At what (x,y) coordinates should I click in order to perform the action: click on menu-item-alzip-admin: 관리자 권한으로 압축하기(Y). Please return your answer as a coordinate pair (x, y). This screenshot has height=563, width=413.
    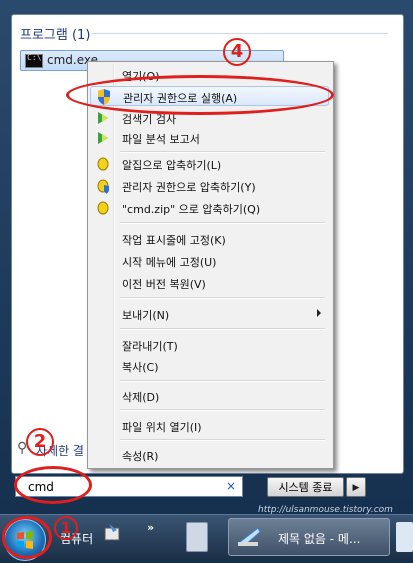
    Looking at the image, I should click on (209, 186).